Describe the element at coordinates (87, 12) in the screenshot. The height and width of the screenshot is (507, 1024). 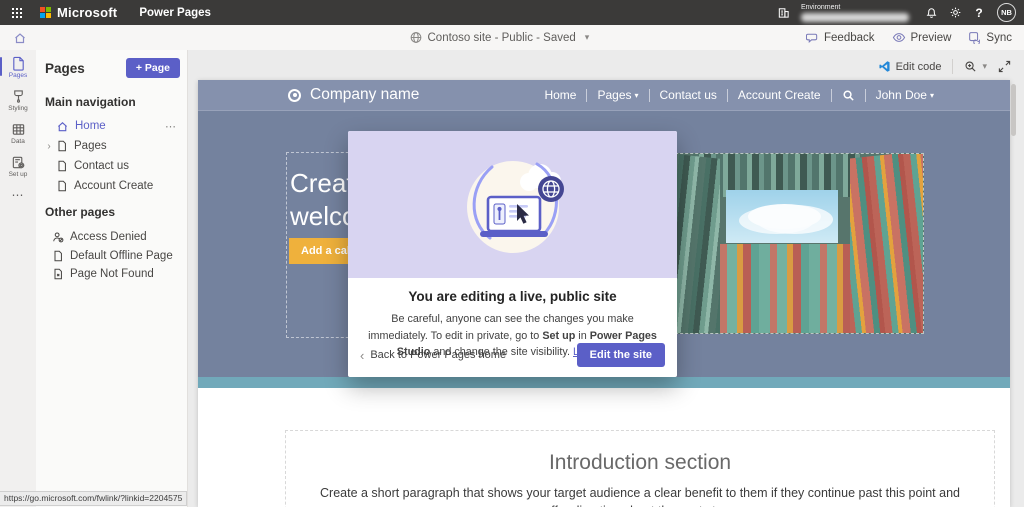
I see `microsoft-brand-text: Microsoft` at that location.